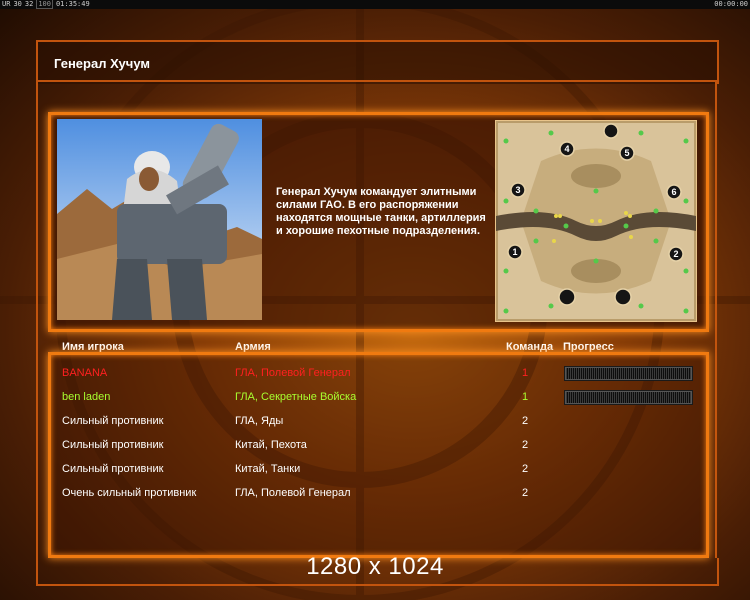  I want to click on start-position-4-label: 4, so click(566, 149).